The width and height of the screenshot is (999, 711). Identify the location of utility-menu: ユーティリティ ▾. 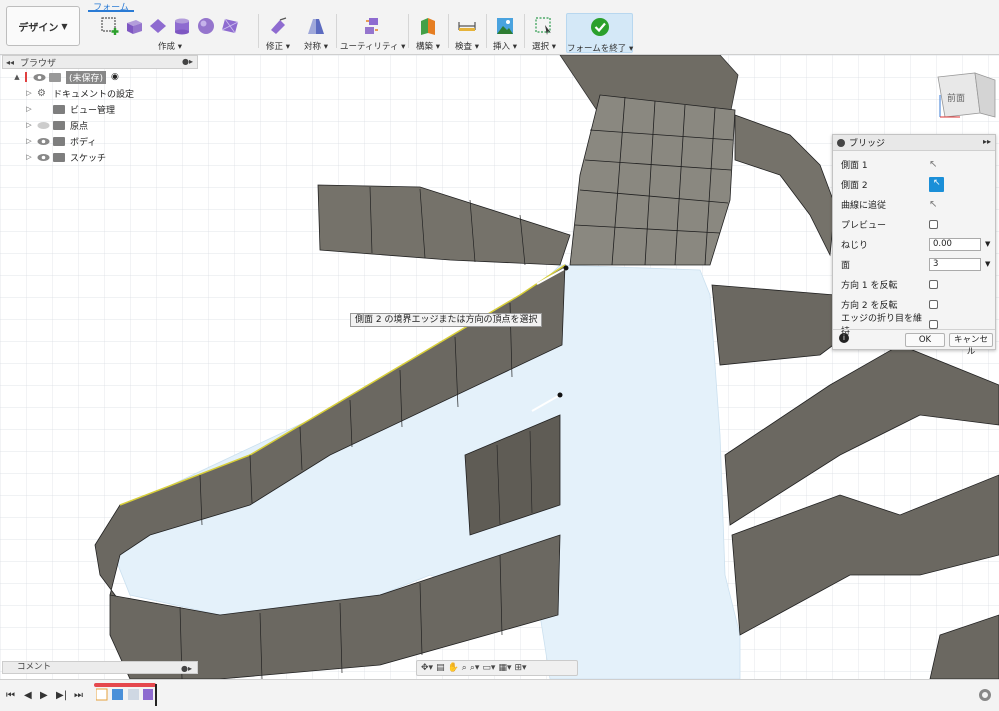
(372, 46).